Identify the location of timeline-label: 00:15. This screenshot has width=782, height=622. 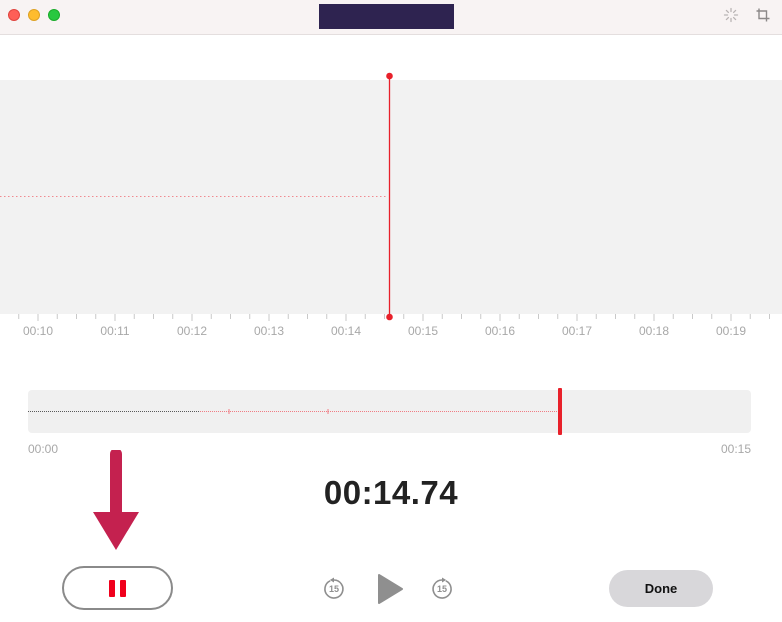
(423, 331).